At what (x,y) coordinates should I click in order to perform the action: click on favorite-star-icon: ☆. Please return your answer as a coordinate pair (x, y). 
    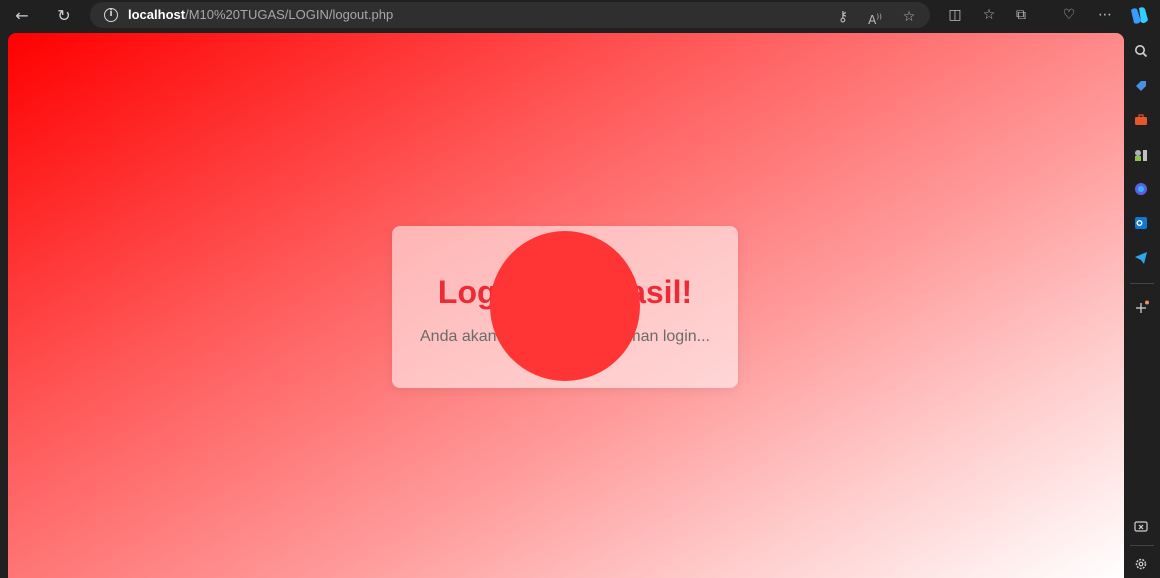
    Looking at the image, I should click on (909, 17).